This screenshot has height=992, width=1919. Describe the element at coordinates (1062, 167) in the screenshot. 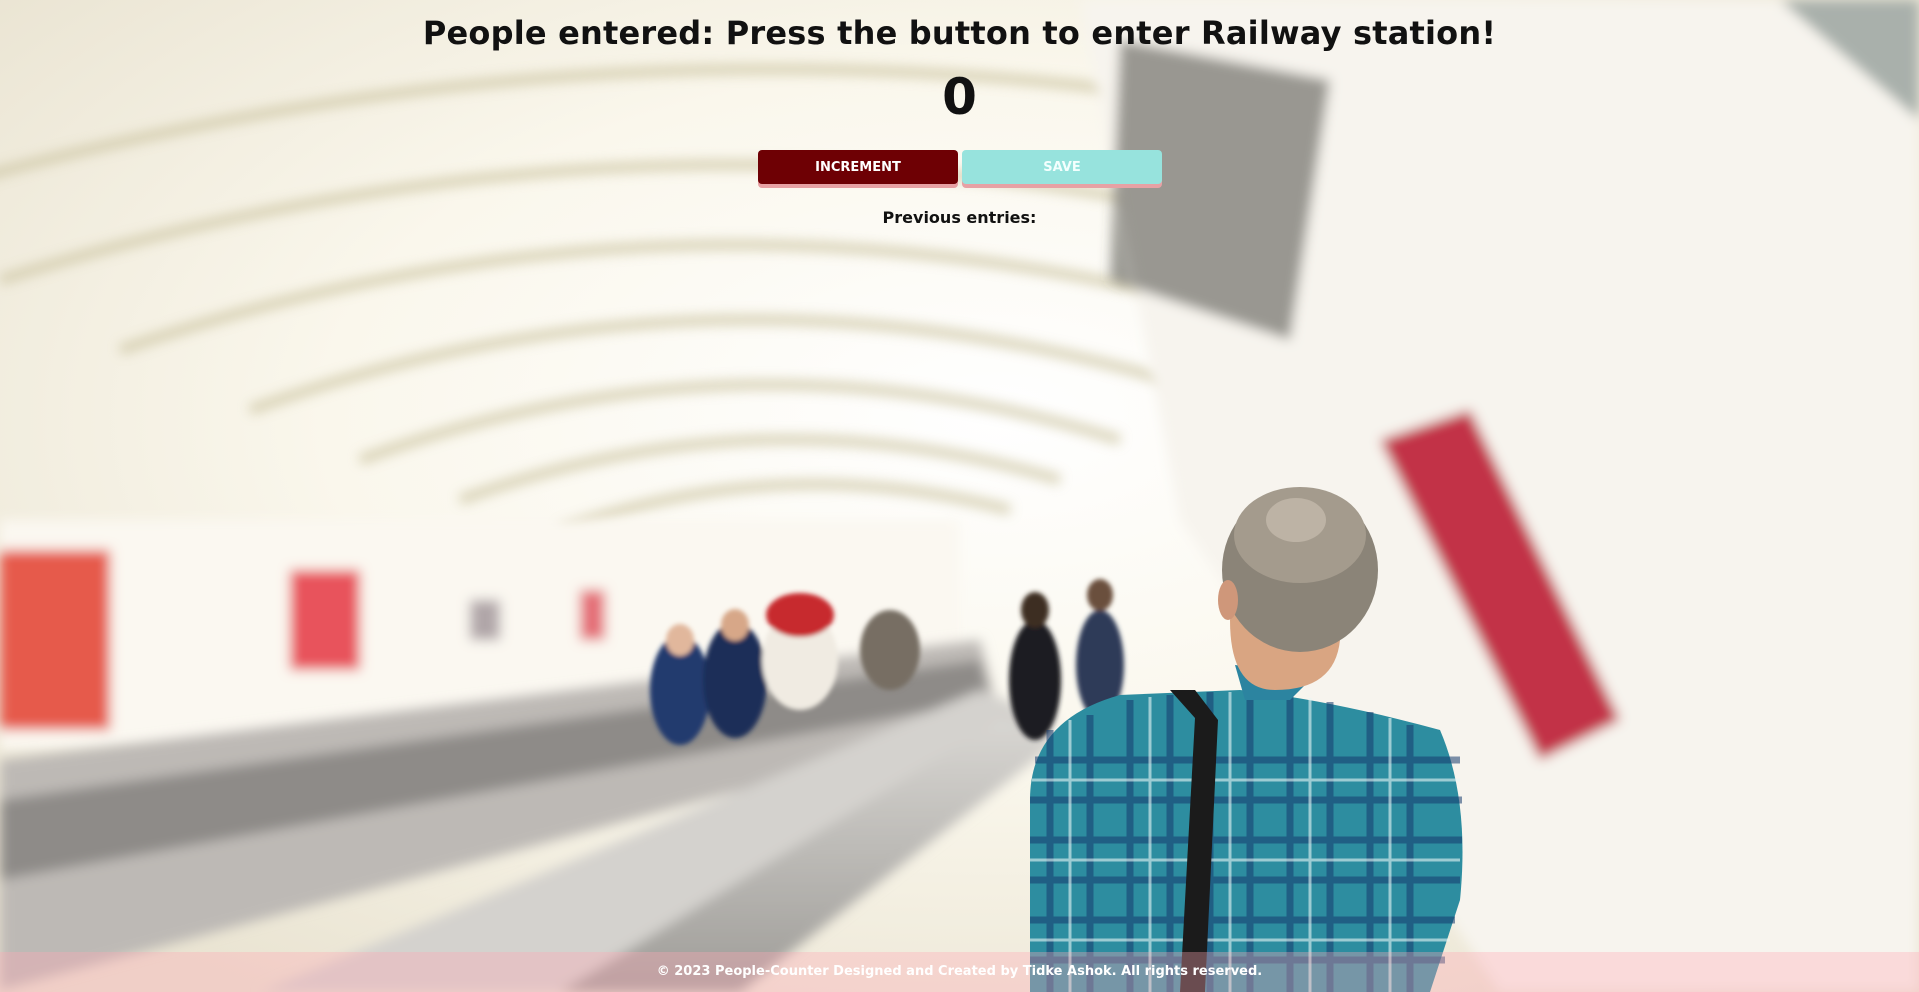

I see `save-button: SAVE` at that location.